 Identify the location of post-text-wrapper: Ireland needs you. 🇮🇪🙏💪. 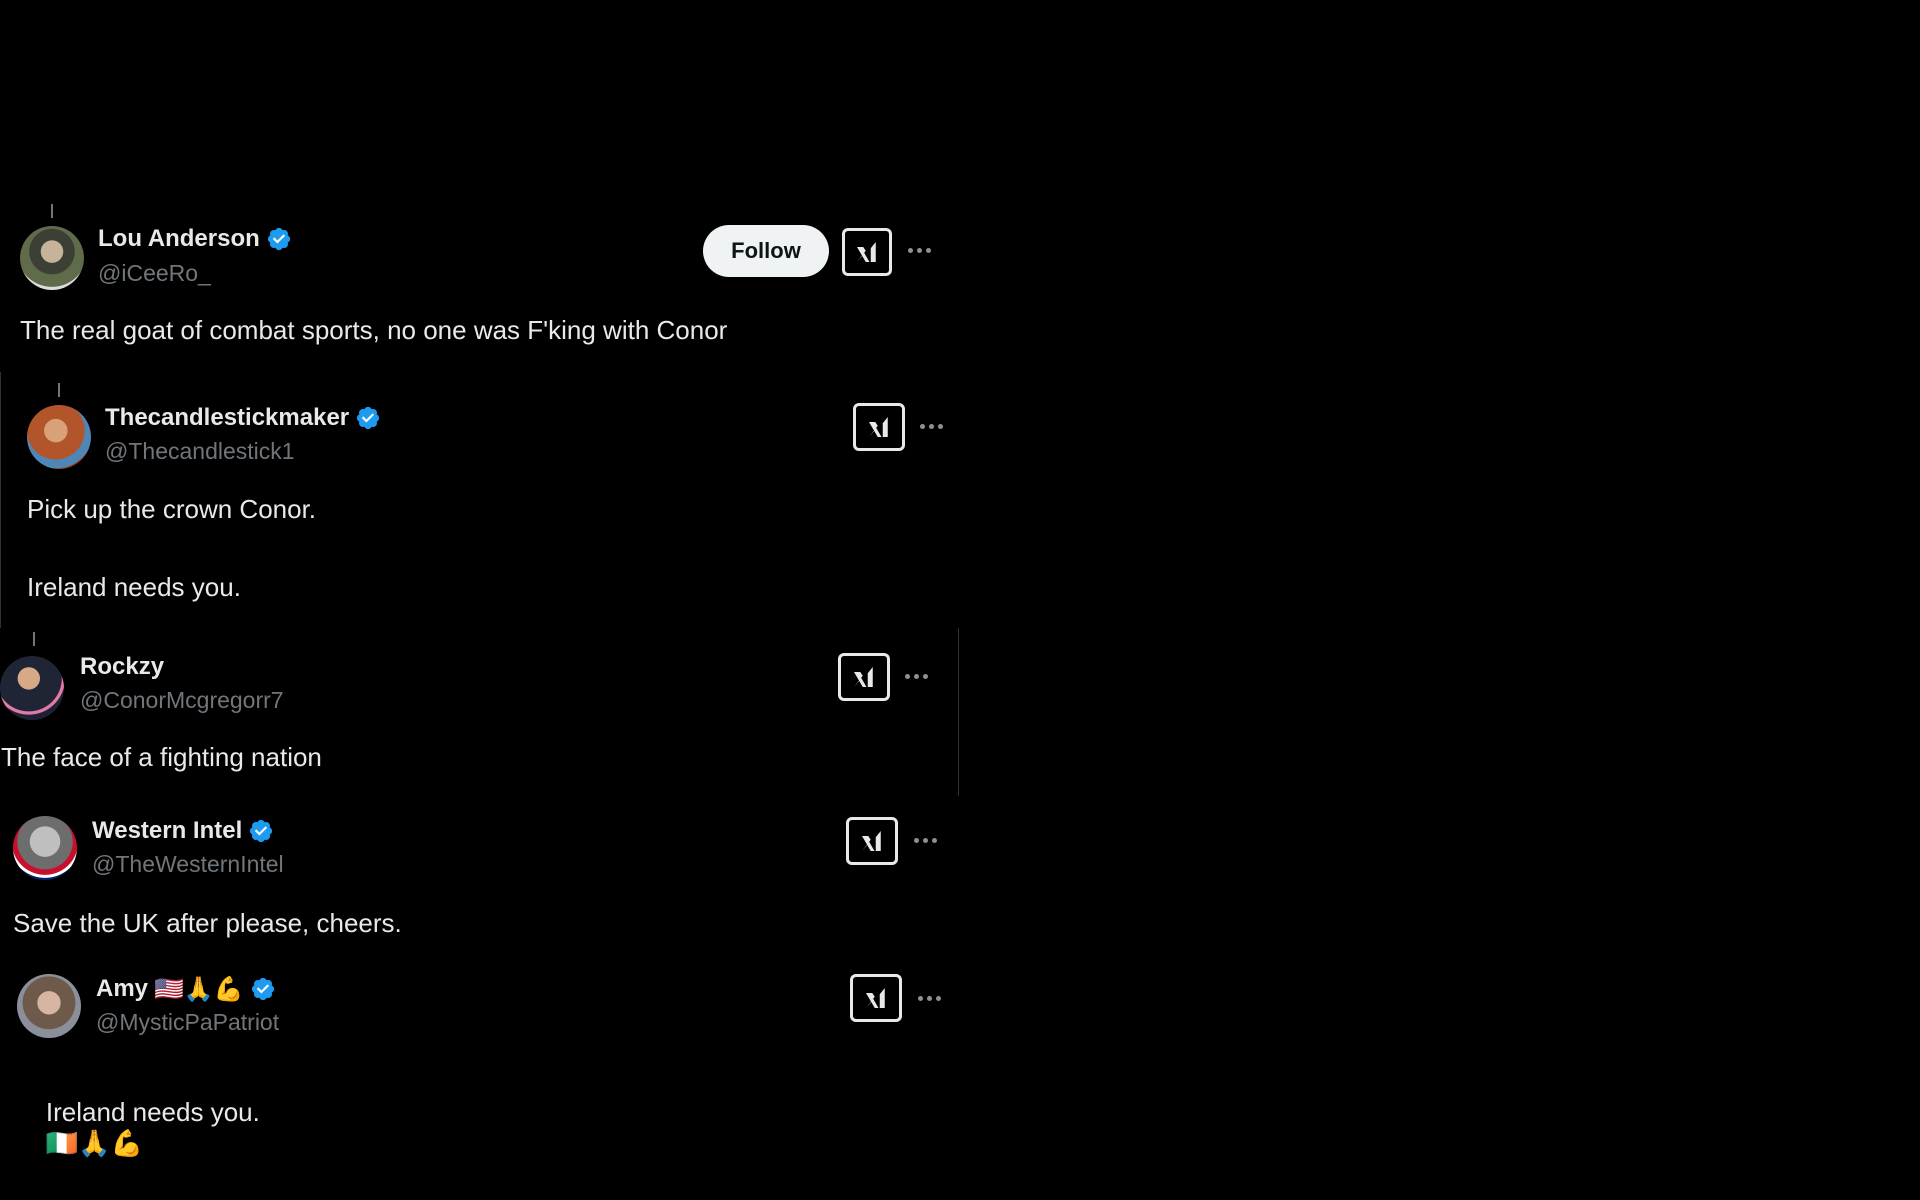
(138, 1129).